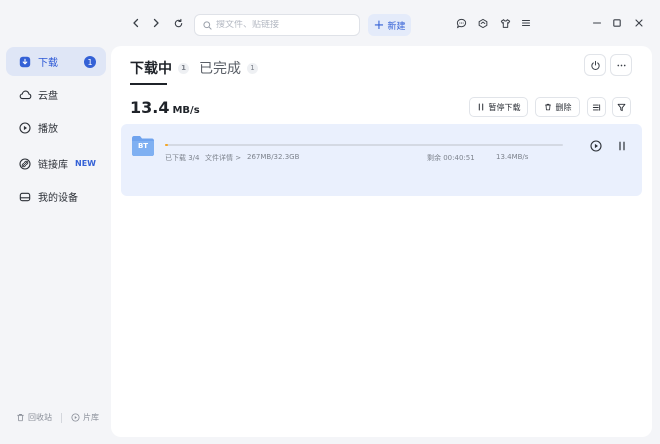 Image resolution: width=660 pixels, height=444 pixels. Describe the element at coordinates (55, 245) in the screenshot. I see `sidebar: 下载 1 云盘 播放 链接库 NEW 我的设备 回收站 片库` at that location.